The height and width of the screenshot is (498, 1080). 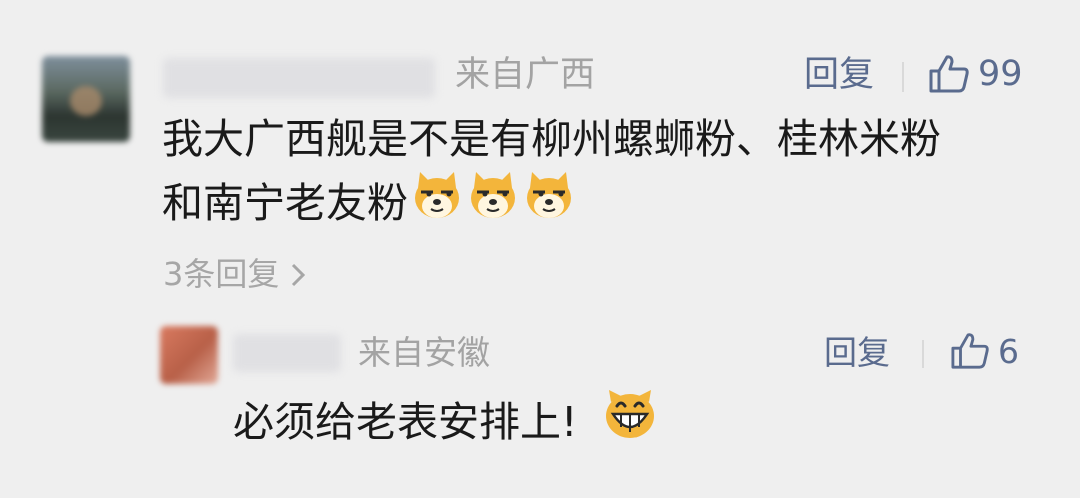 What do you see at coordinates (298, 274) in the screenshot?
I see `chevron-right-icon` at bounding box center [298, 274].